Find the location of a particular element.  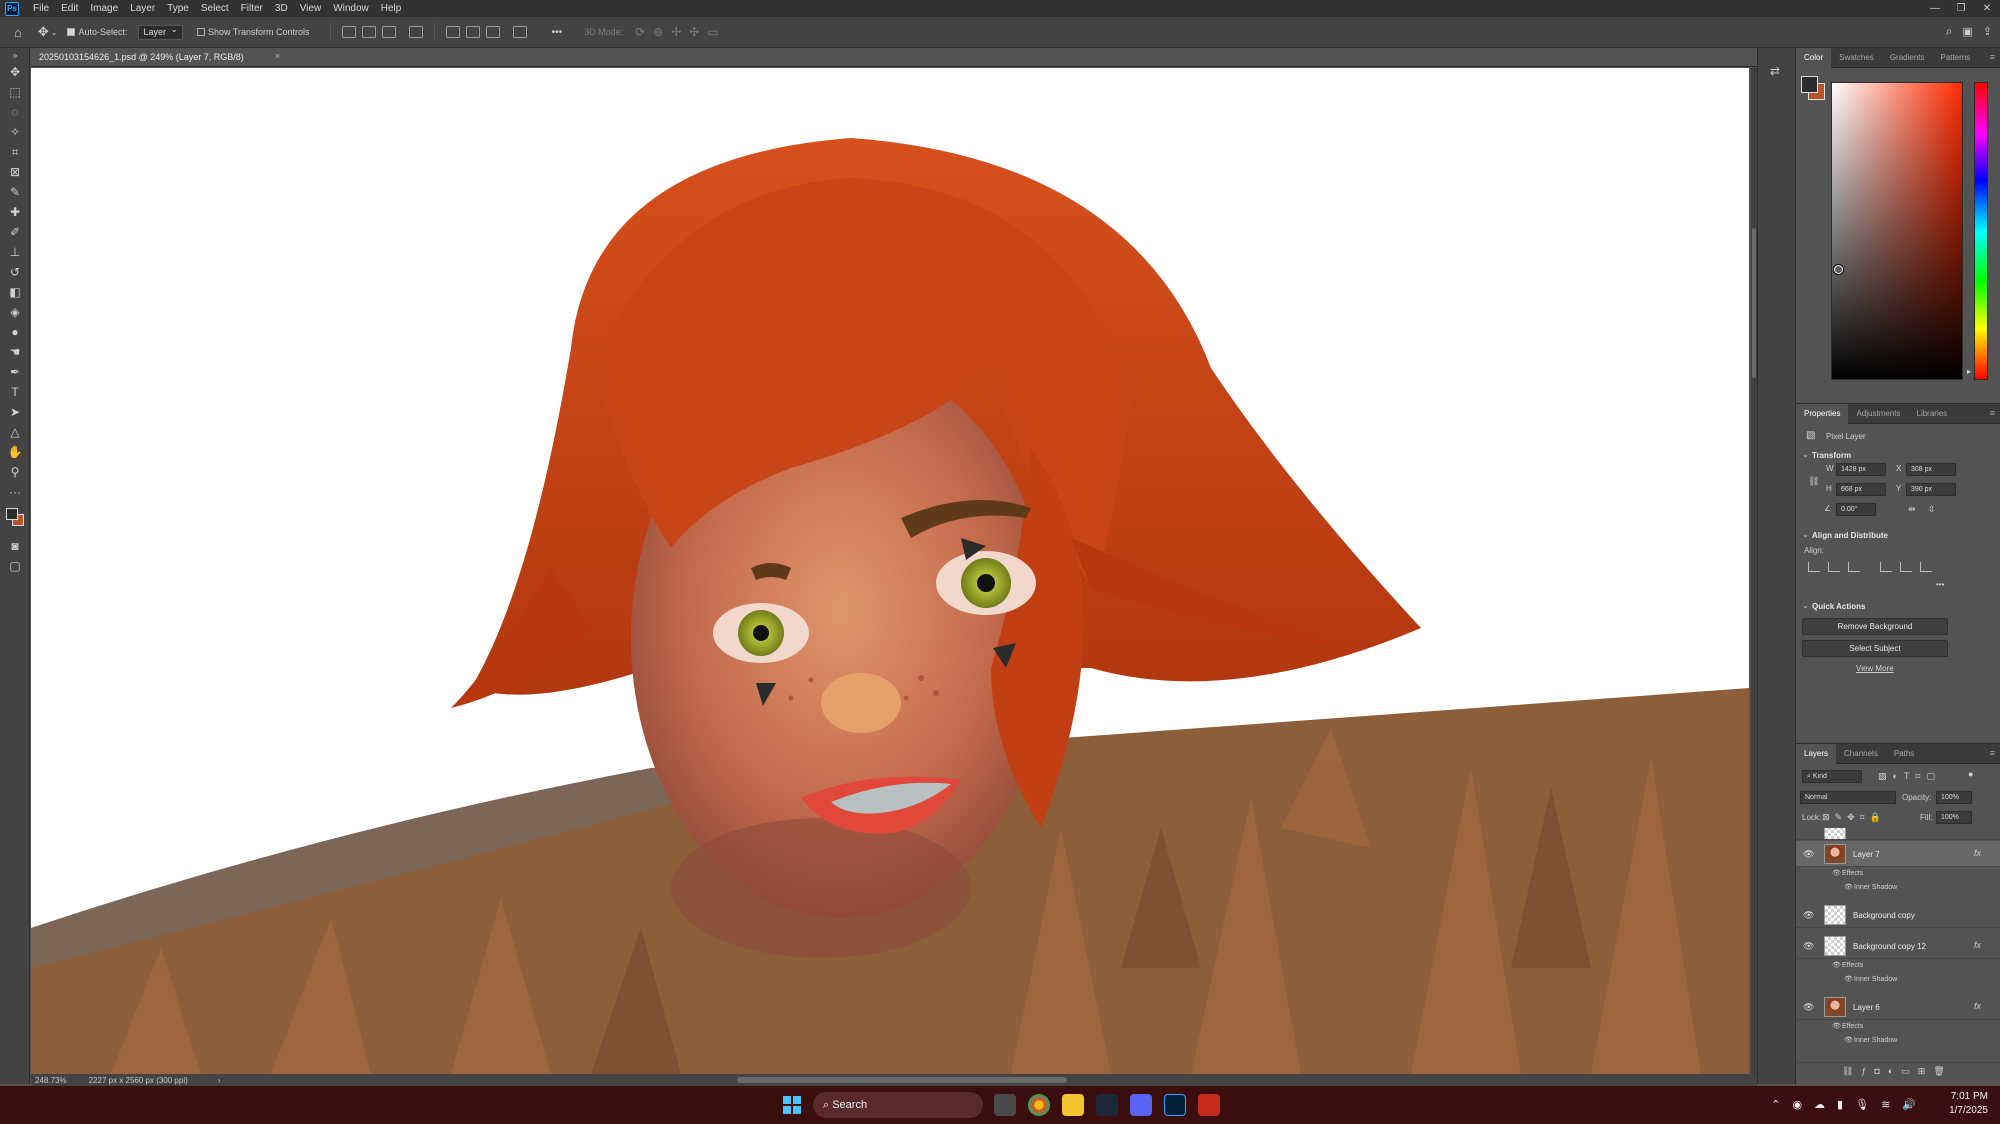

eraser-tool-icon: ◧ is located at coordinates (15, 292).